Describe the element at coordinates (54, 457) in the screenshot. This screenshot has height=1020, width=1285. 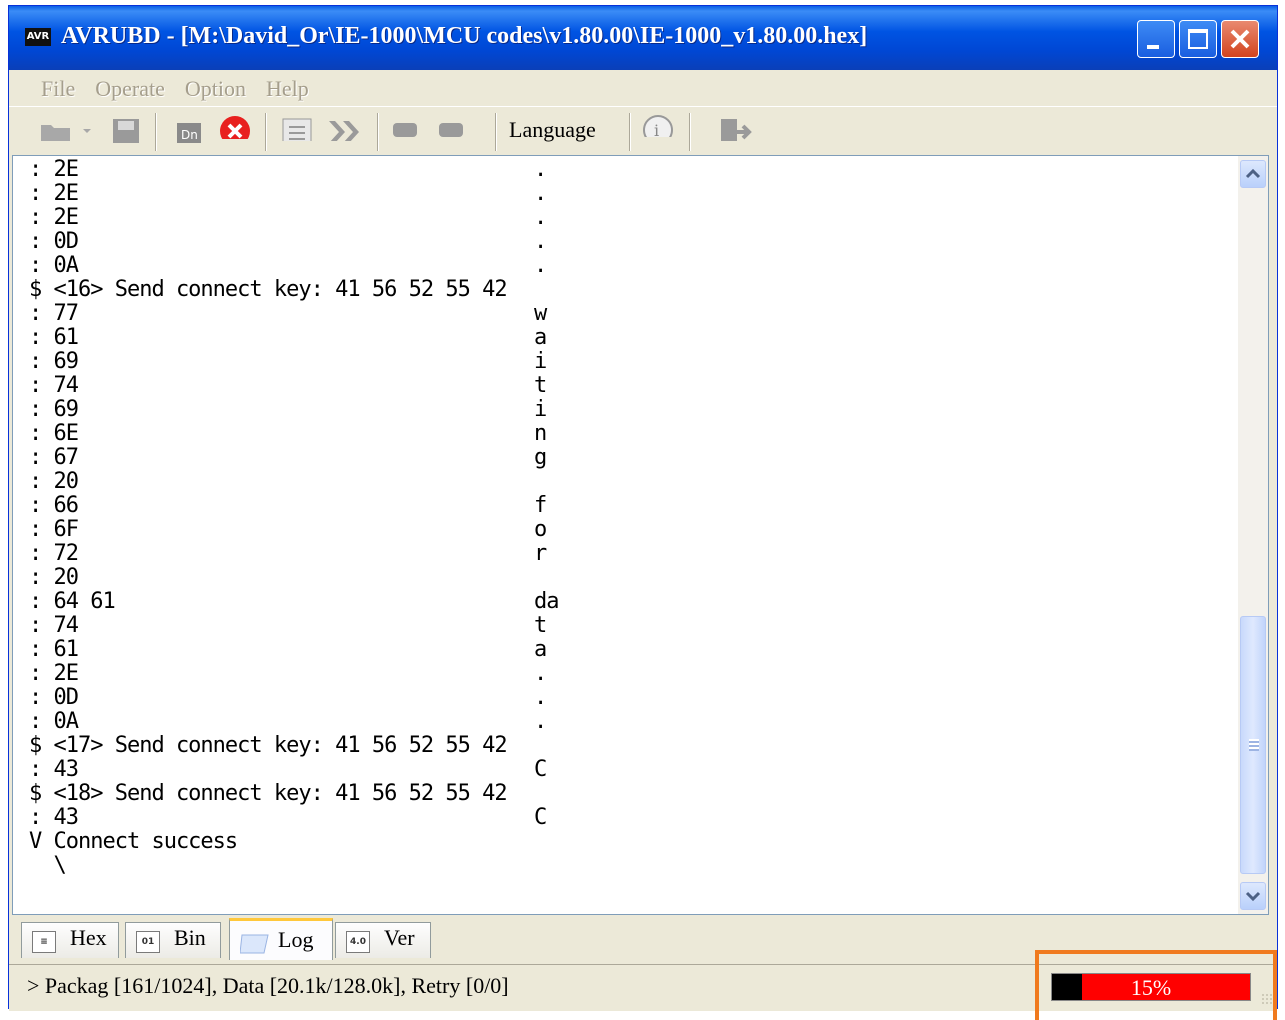
I see `log-hex: : 67` at that location.